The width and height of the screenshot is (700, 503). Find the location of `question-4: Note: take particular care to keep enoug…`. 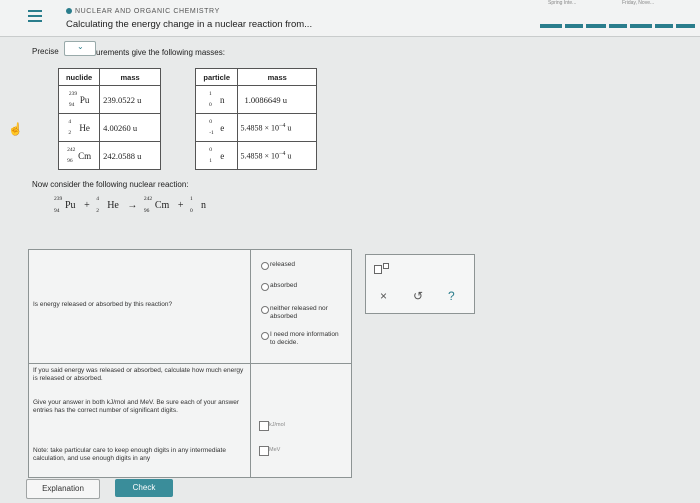

question-4: Note: take particular care to keep enoug… is located at coordinates (129, 454).